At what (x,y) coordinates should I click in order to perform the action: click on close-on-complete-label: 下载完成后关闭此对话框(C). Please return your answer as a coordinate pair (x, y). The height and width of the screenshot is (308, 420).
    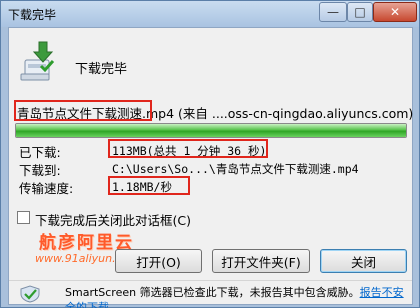
    Looking at the image, I should click on (113, 219).